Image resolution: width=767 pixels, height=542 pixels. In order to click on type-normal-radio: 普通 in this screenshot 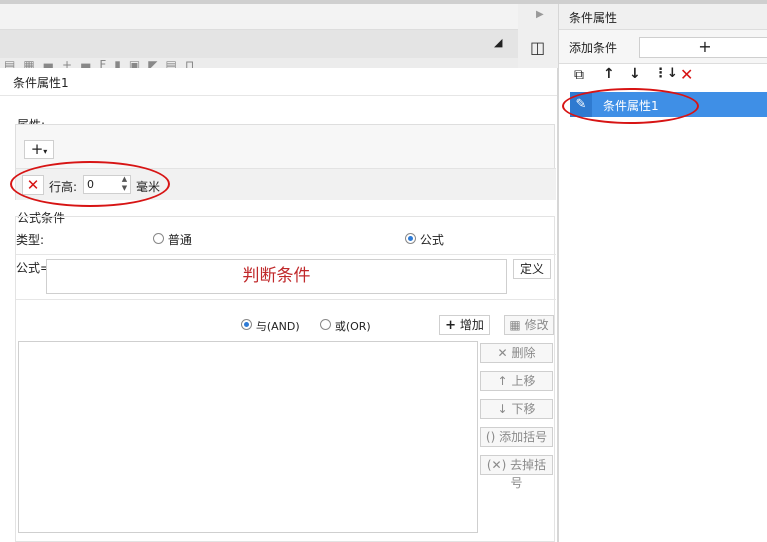, I will do `click(172, 239)`.